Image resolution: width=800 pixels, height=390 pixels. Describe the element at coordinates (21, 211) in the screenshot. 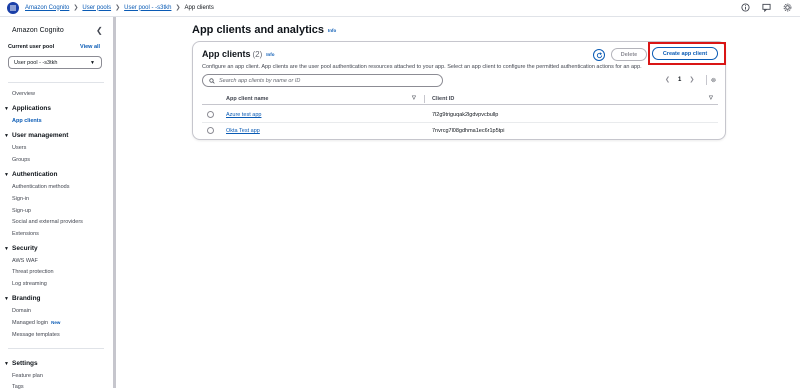

I see `sidebar-item-sign-up: Sign-up` at that location.